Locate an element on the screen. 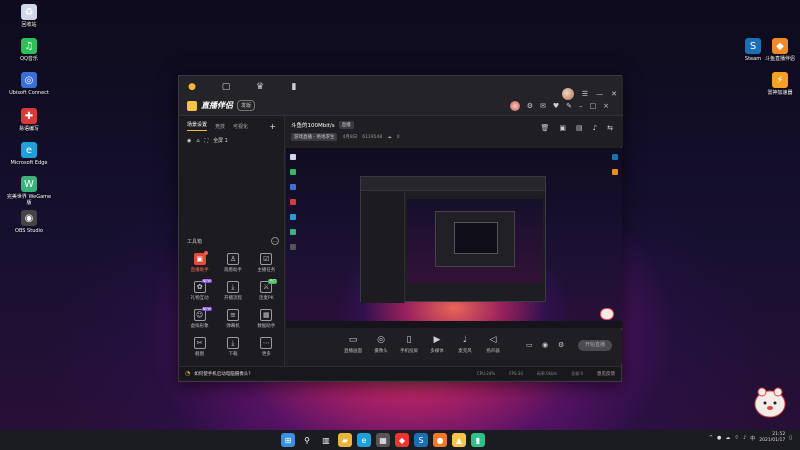  source-monitor-button: ▭ 直播画面 is located at coordinates (353, 344).